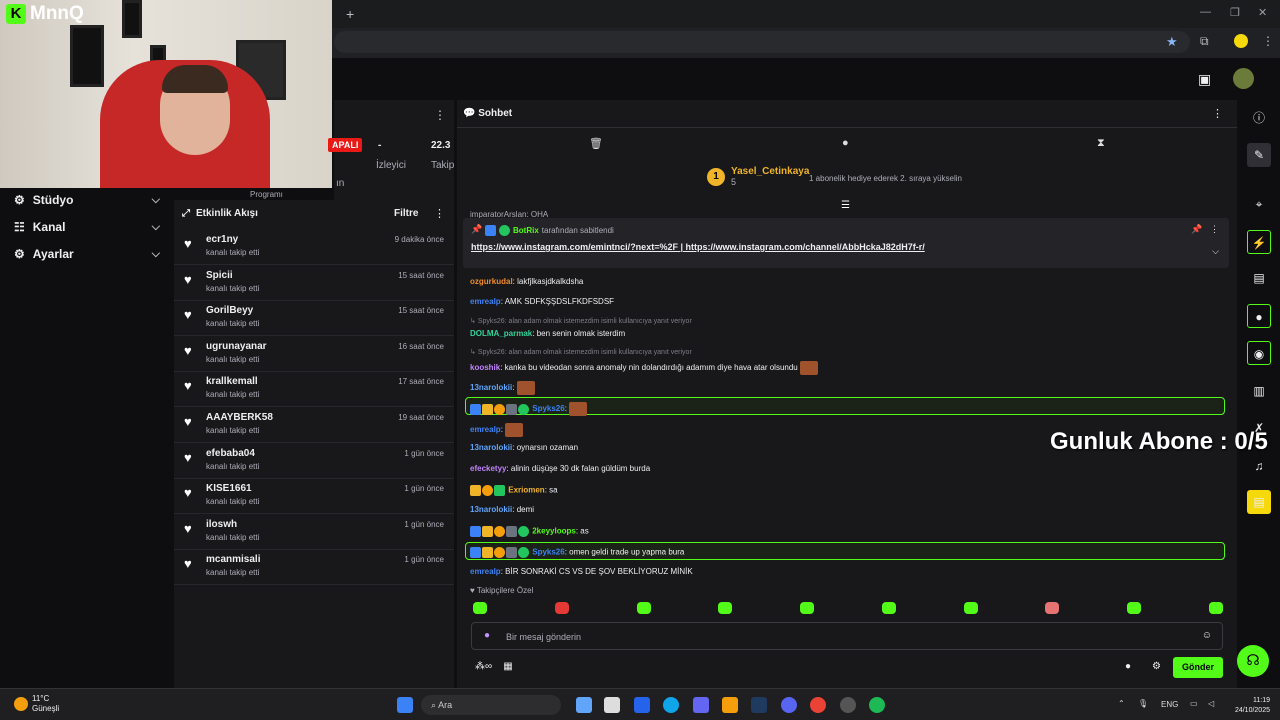 The image size is (1280, 720). I want to click on pin-menu-icon: ⋮, so click(1214, 229).